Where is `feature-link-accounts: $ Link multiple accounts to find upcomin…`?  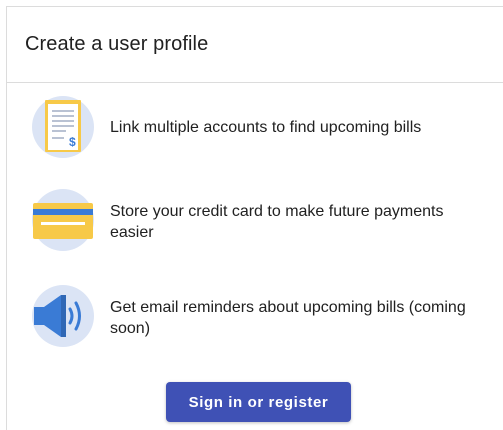 feature-link-accounts: $ Link multiple accounts to find upcomin… is located at coordinates (255, 127).